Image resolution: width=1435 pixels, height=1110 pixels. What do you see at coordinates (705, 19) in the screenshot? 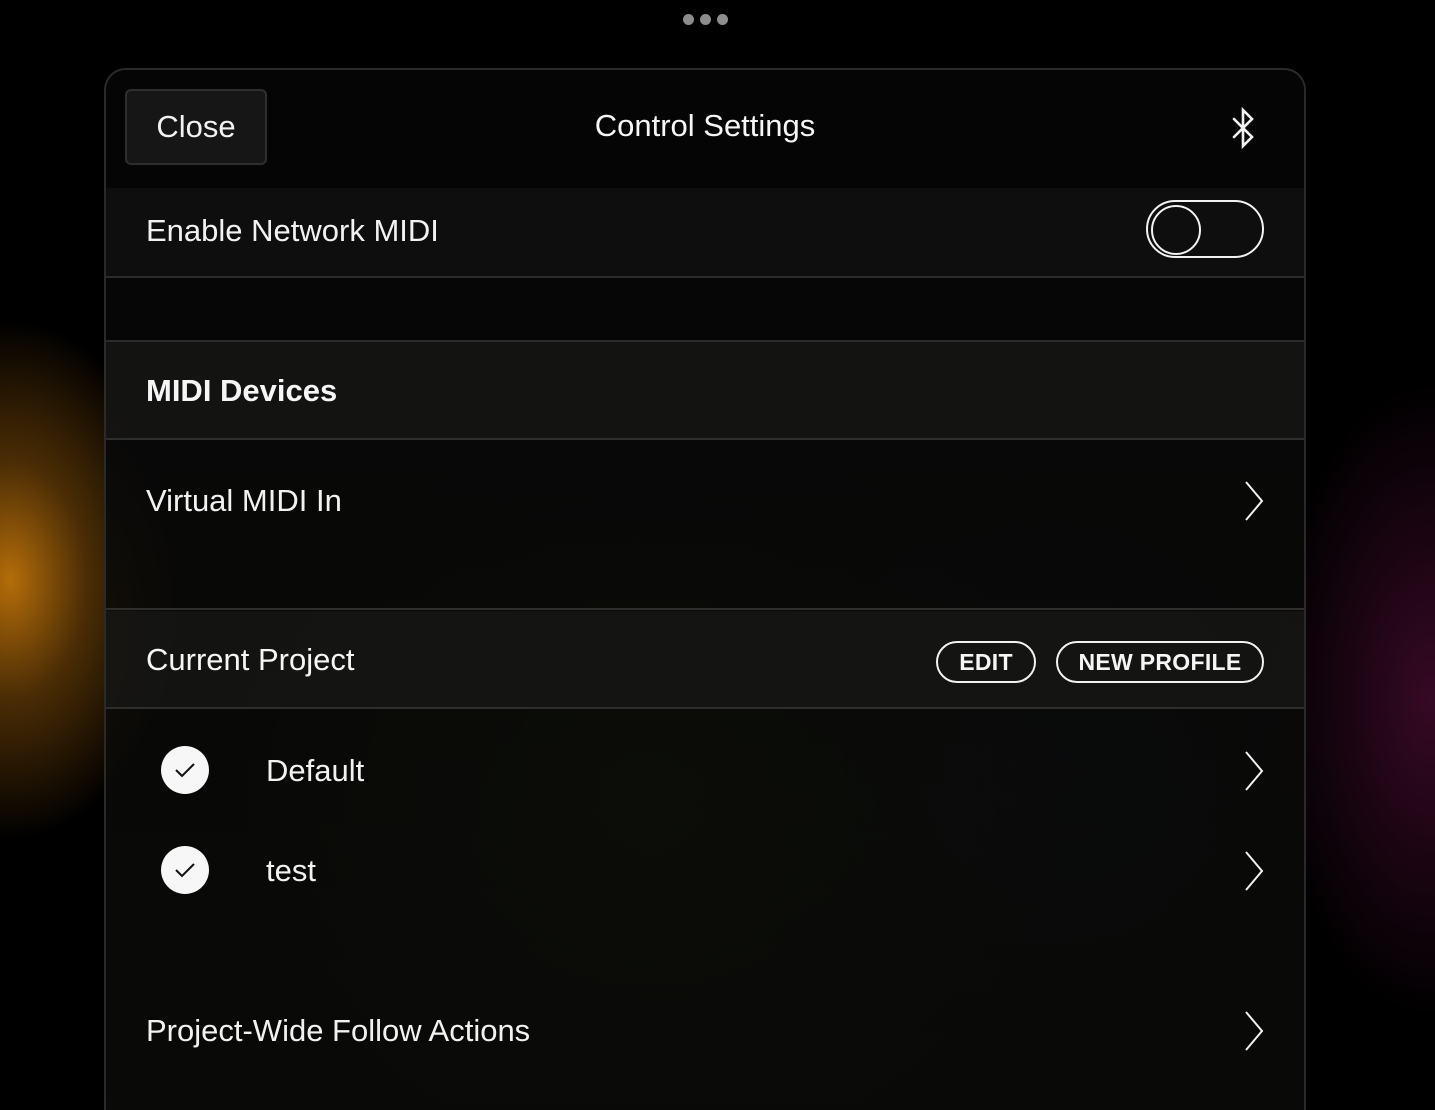
I see `more-handle-icon` at bounding box center [705, 19].